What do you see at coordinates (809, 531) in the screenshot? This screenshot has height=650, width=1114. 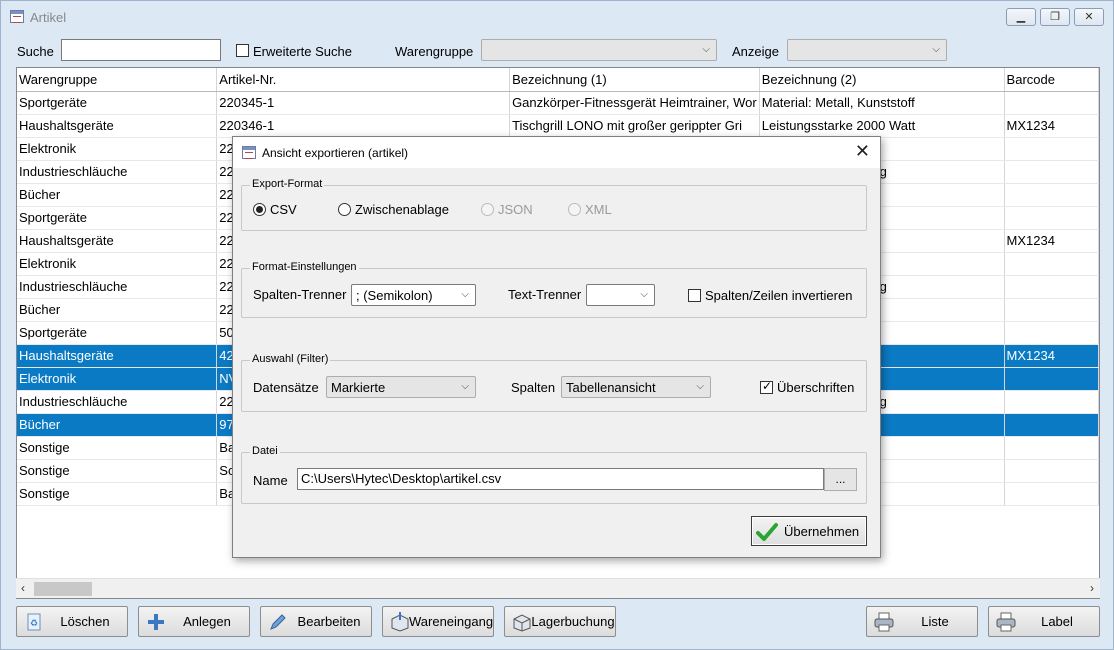 I see `apply-button: Übernehmen` at bounding box center [809, 531].